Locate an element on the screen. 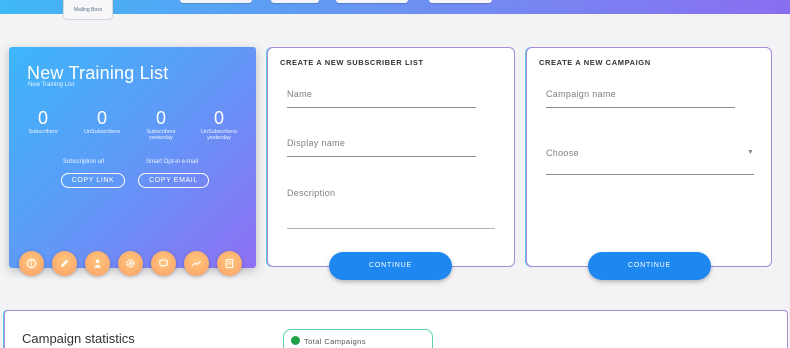  display-name-input: Display name is located at coordinates (316, 143).